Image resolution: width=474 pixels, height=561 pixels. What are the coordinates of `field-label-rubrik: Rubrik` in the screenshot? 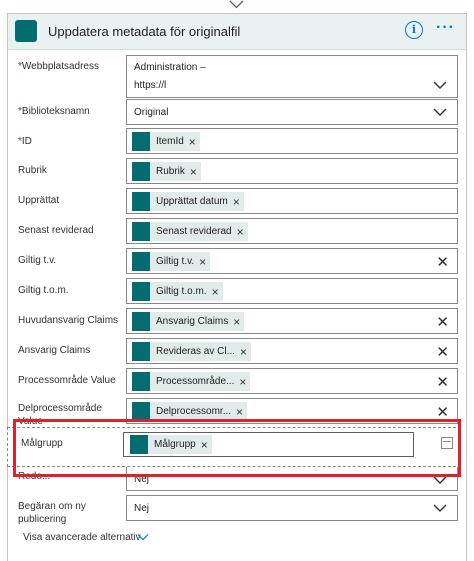 It's located at (32, 170).